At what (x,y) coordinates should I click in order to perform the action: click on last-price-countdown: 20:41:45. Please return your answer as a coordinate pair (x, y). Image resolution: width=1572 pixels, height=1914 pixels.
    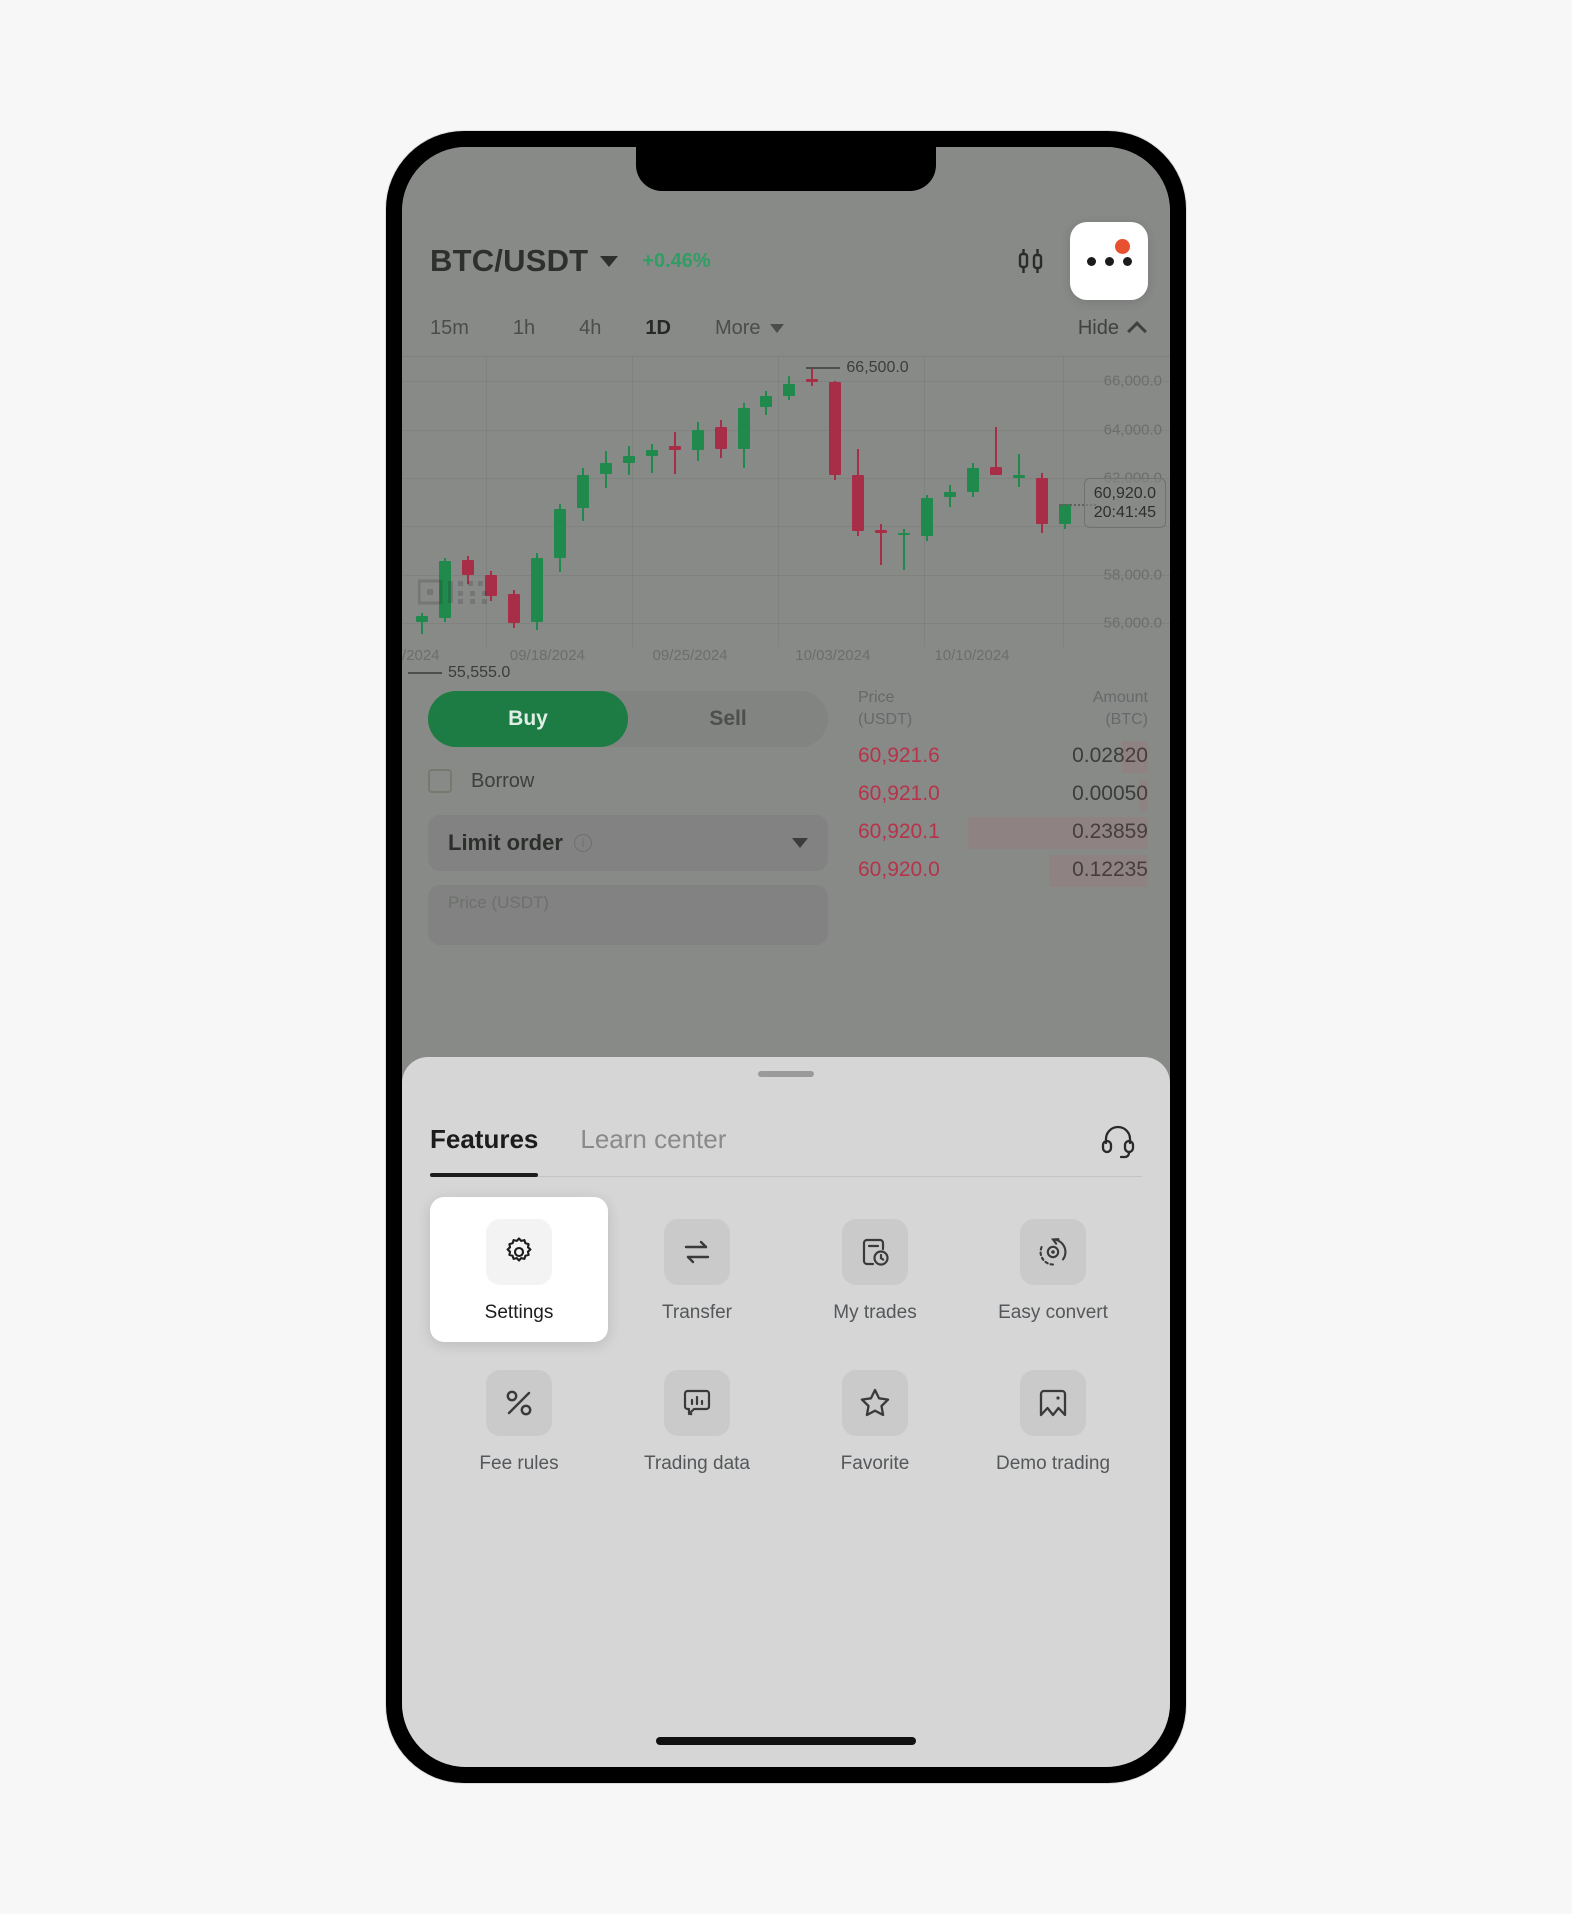
    Looking at the image, I should click on (1124, 513).